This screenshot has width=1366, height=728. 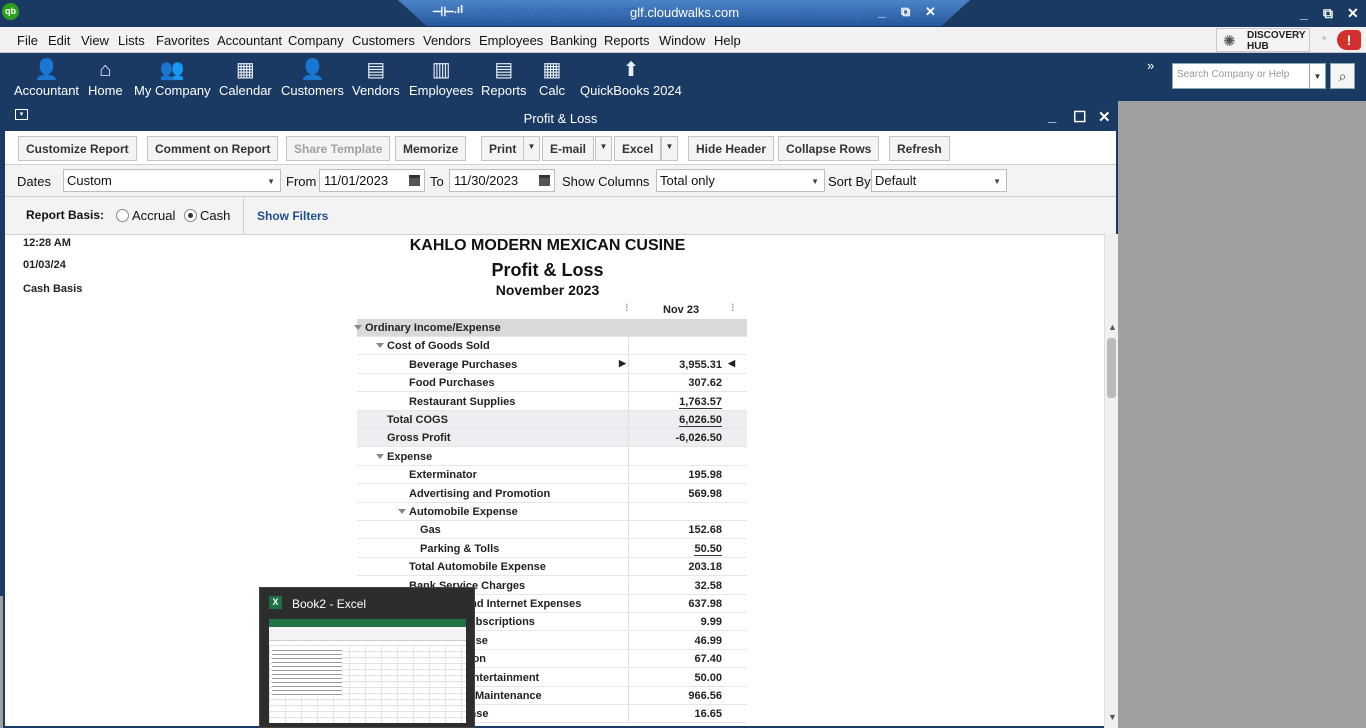 I want to click on report-row: Ordinary Income/Expense, so click(x=550, y=328).